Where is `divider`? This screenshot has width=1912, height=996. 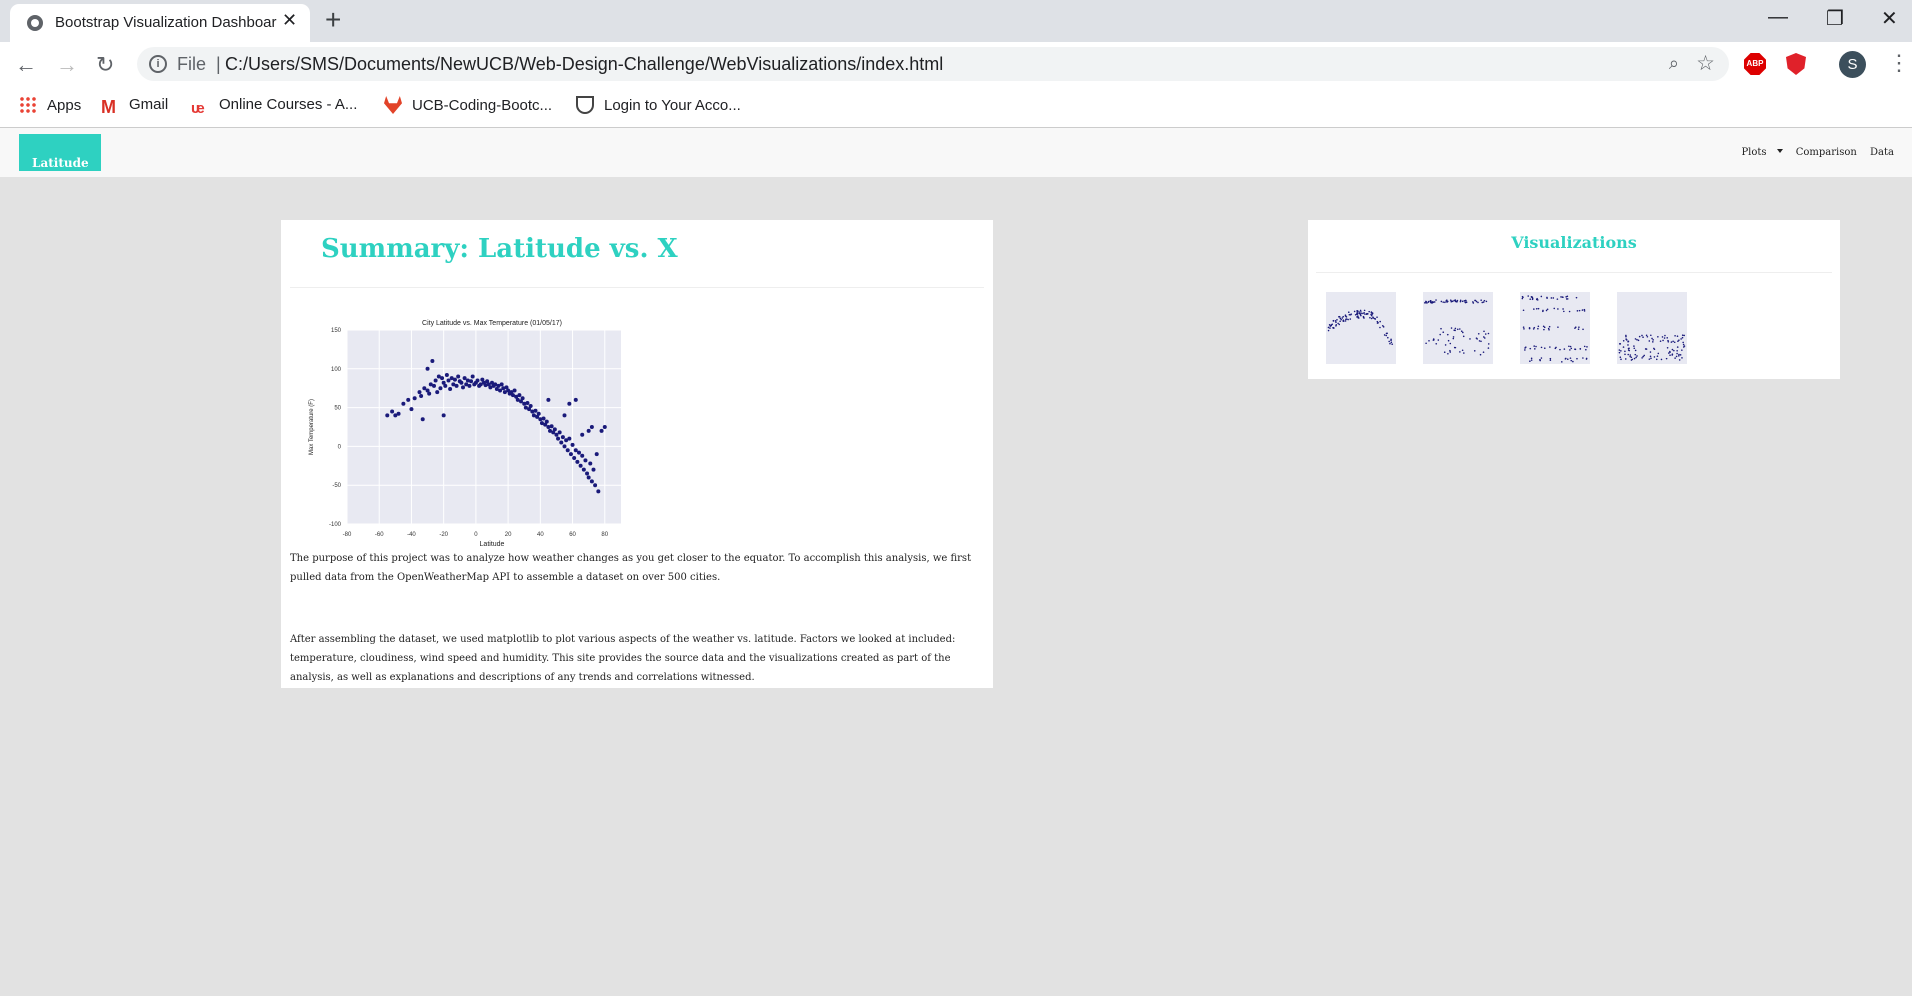
divider is located at coordinates (637, 287).